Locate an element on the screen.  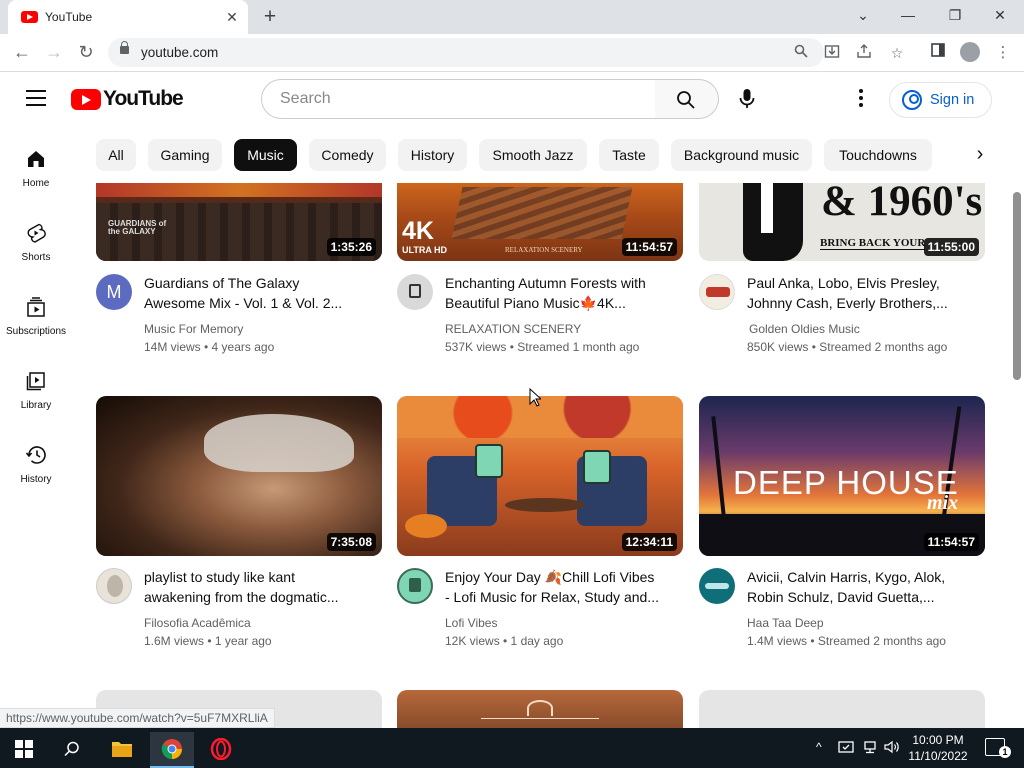
video-thumbnail: 12:34:11 is located at coordinates (540, 476).